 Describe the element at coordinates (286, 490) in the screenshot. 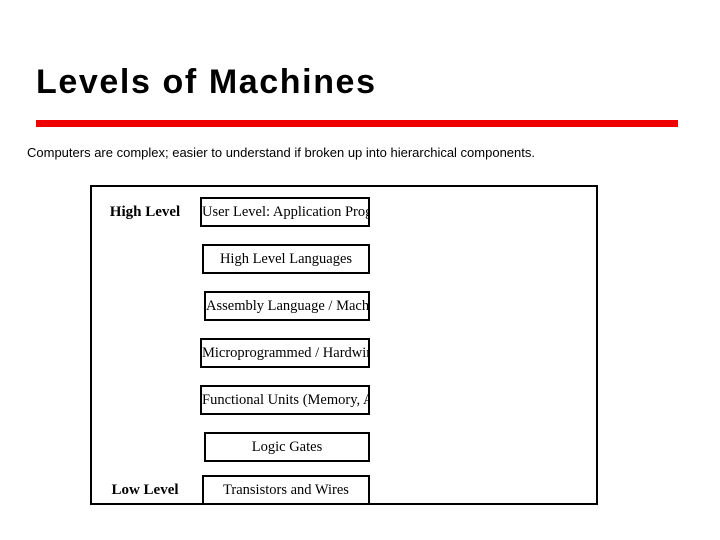

I see `level-box-transistors-and-wires: Transistors and Wires` at that location.